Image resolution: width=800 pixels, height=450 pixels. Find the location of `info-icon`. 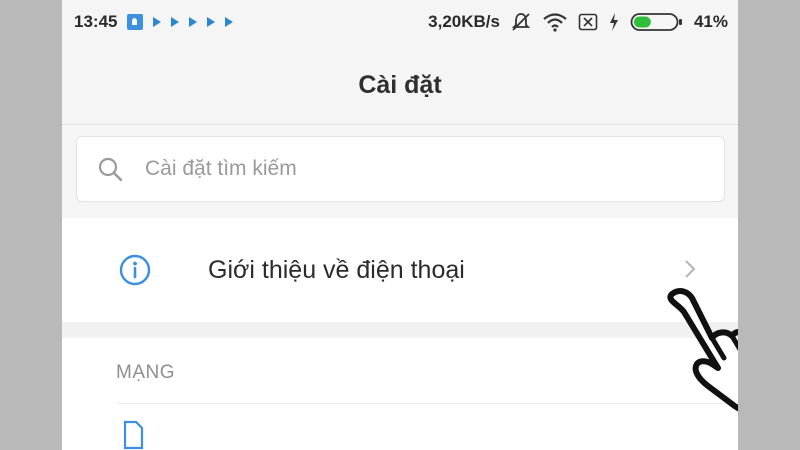

info-icon is located at coordinates (135, 270).